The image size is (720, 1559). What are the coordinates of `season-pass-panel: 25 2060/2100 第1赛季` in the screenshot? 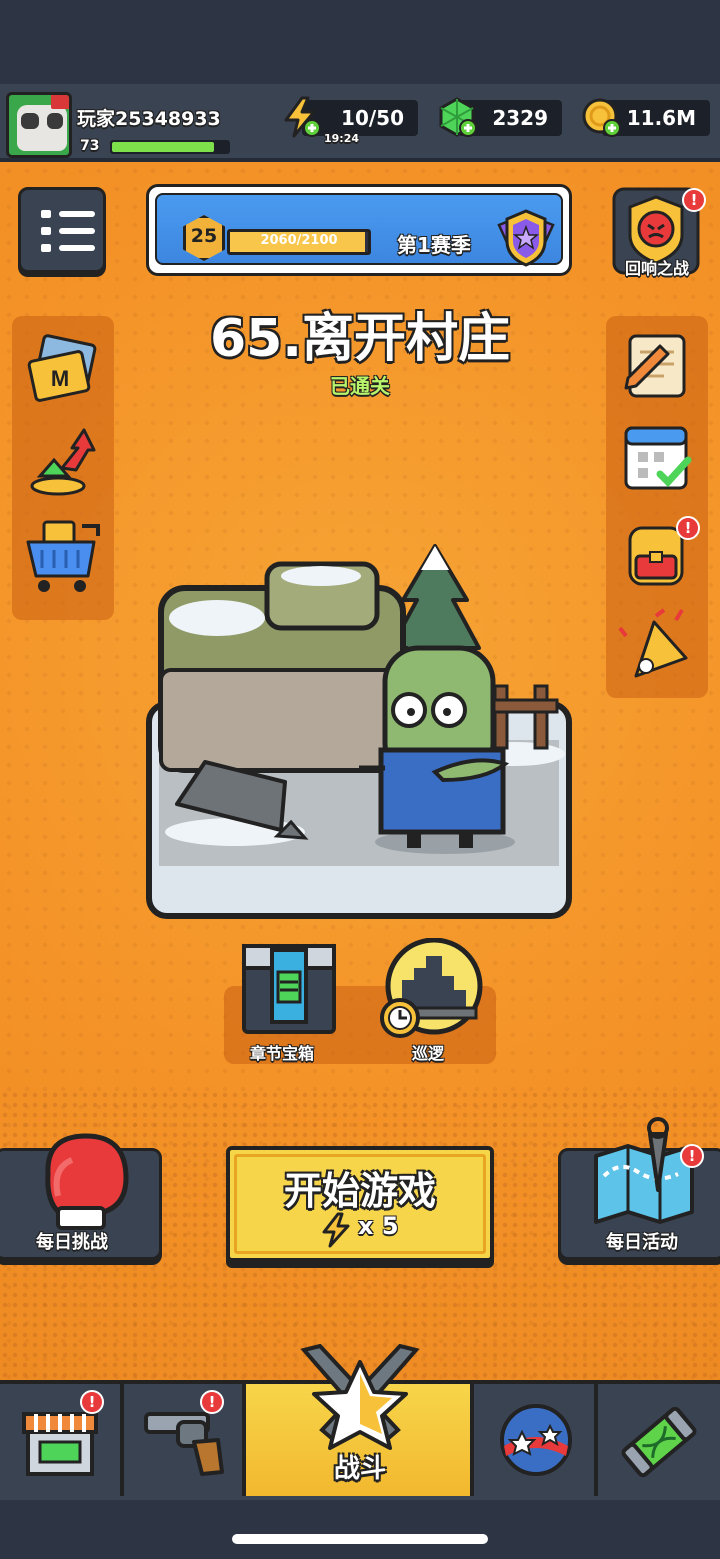 It's located at (359, 230).